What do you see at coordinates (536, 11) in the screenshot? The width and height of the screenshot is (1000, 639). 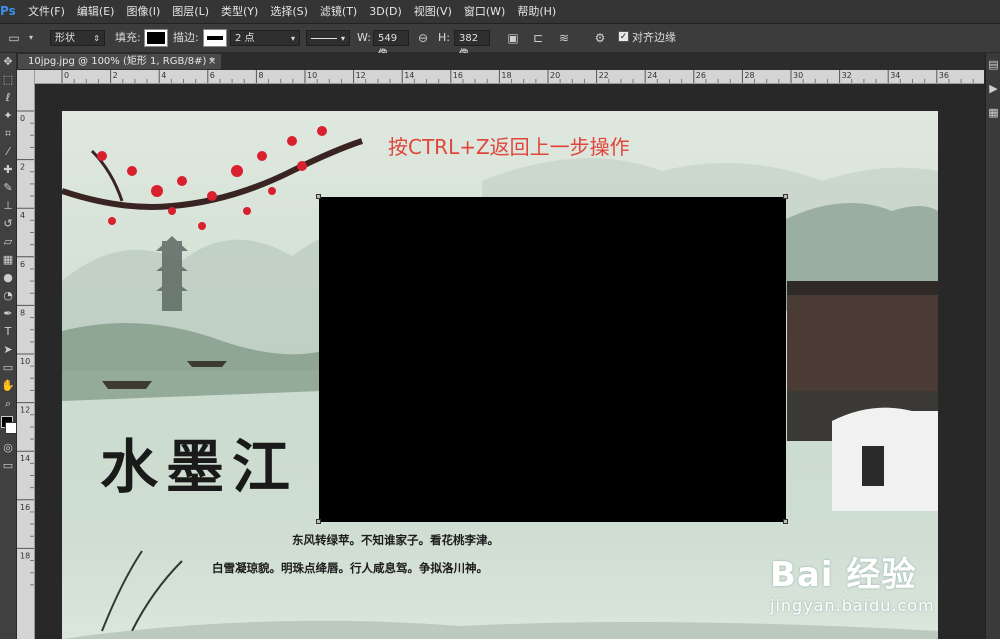 I see `menu-help: 帮助(H)` at bounding box center [536, 11].